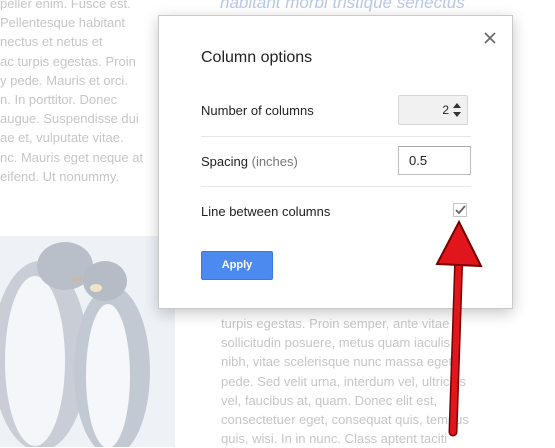 The height and width of the screenshot is (448, 555). What do you see at coordinates (257, 110) in the screenshot?
I see `columns-label: Number of columns` at bounding box center [257, 110].